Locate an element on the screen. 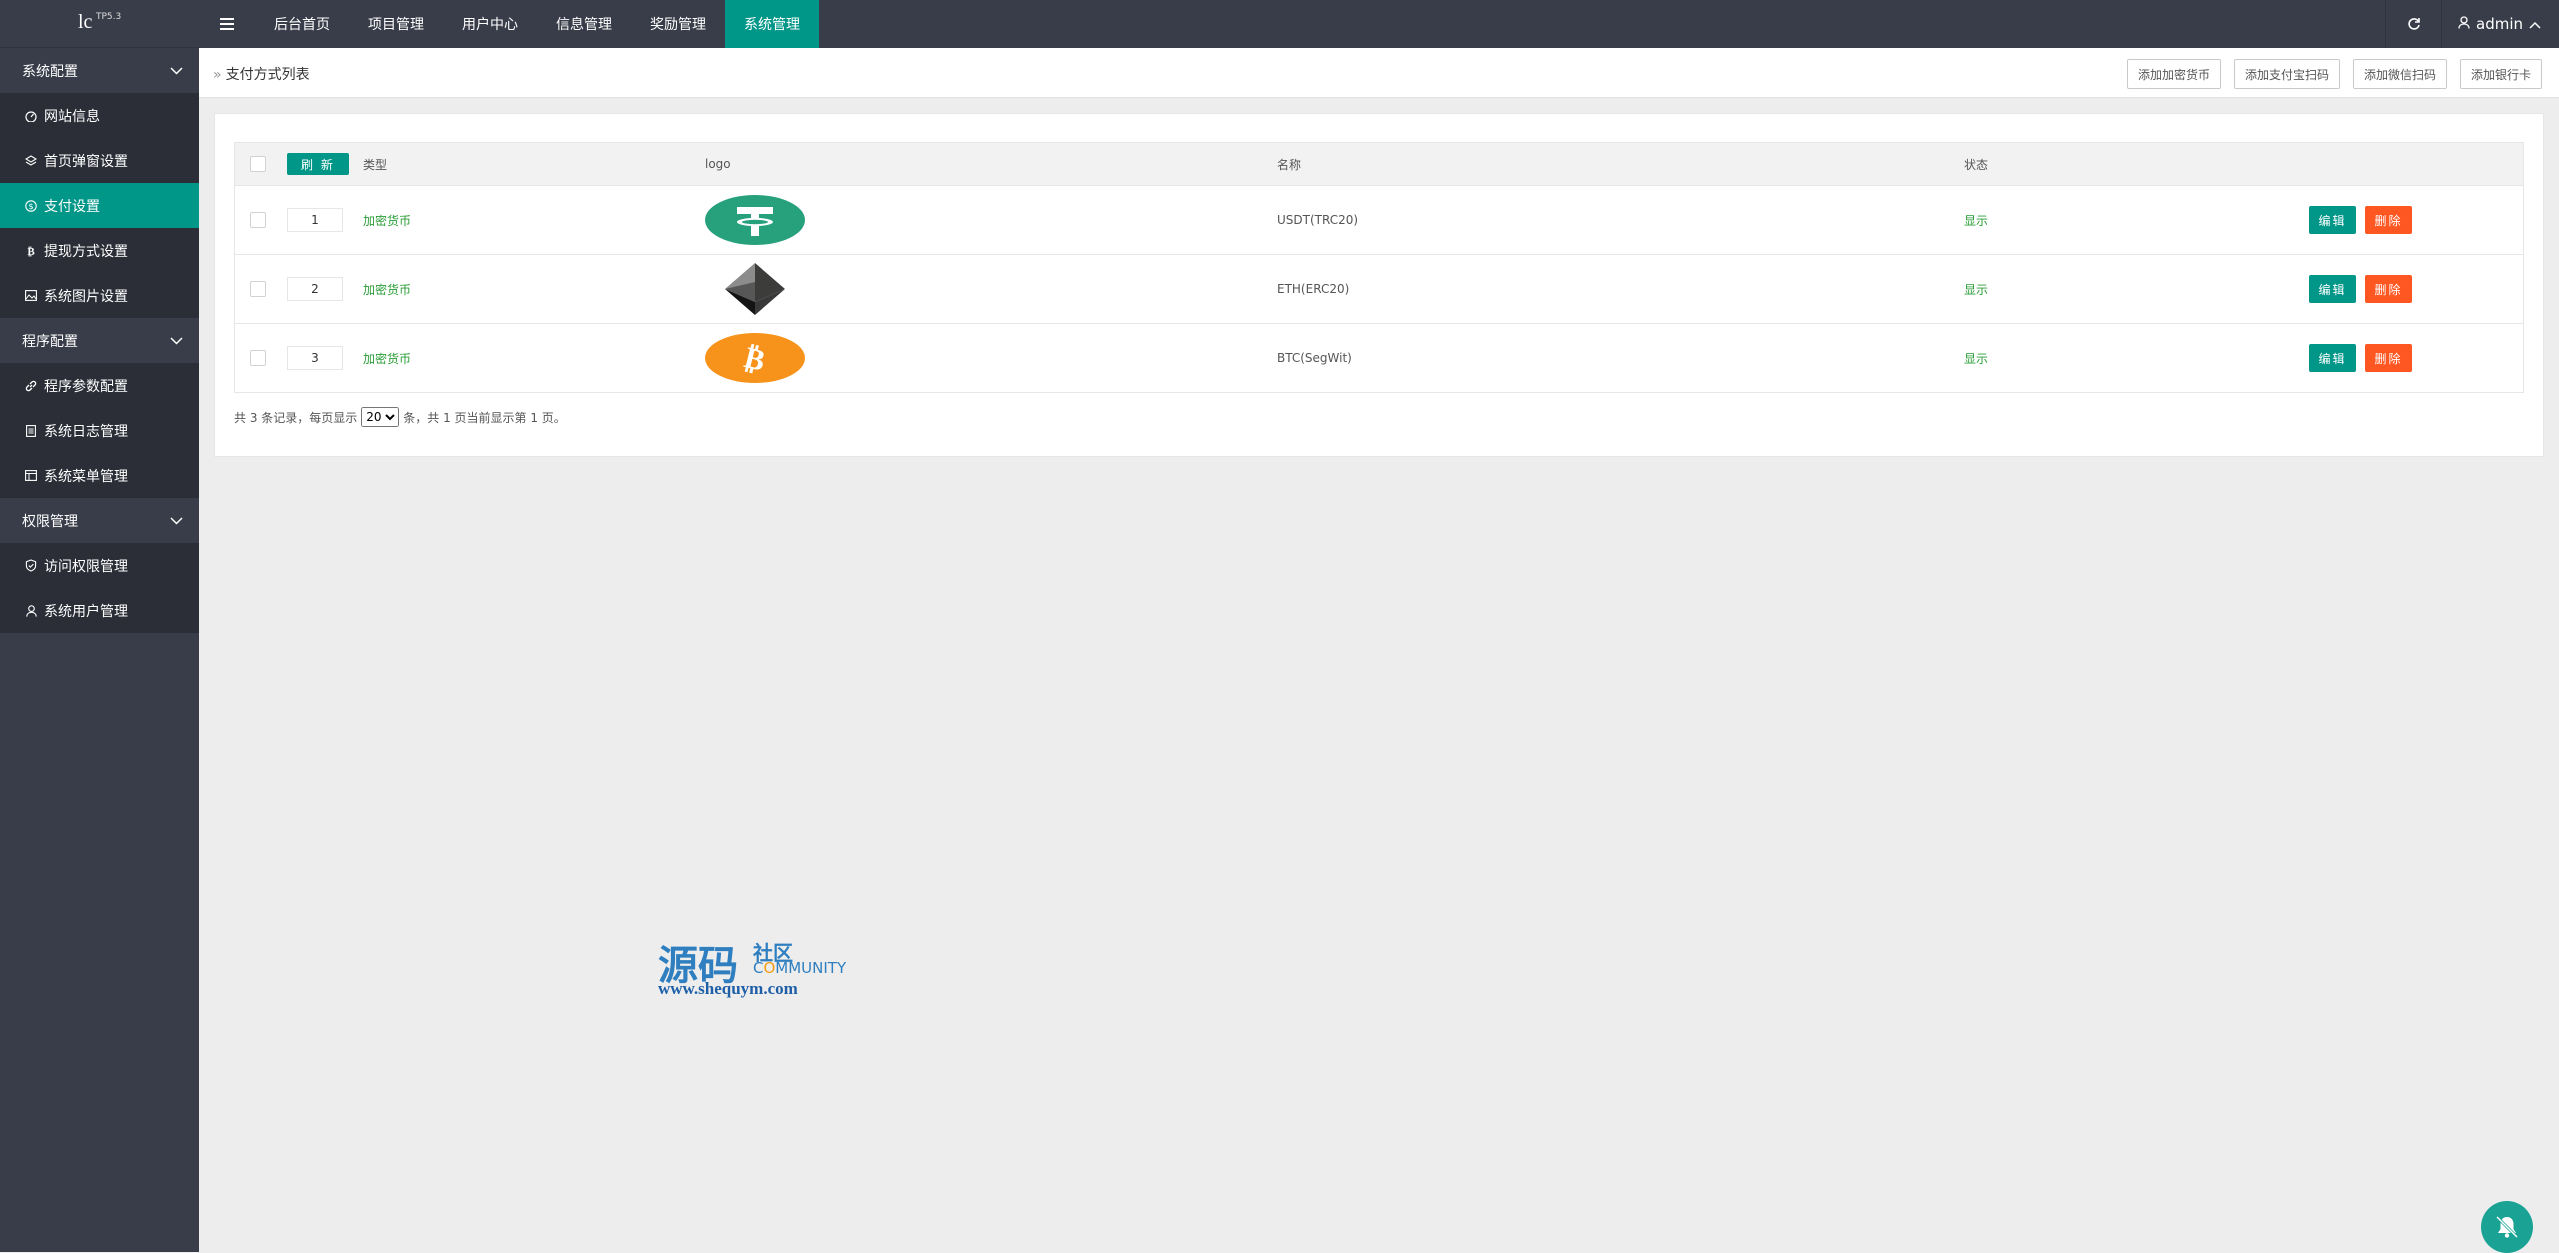 The height and width of the screenshot is (1253, 2559). table-row: 2 加密货币 ETH(ERC20) 显示 编辑 删除 is located at coordinates (1379, 288).